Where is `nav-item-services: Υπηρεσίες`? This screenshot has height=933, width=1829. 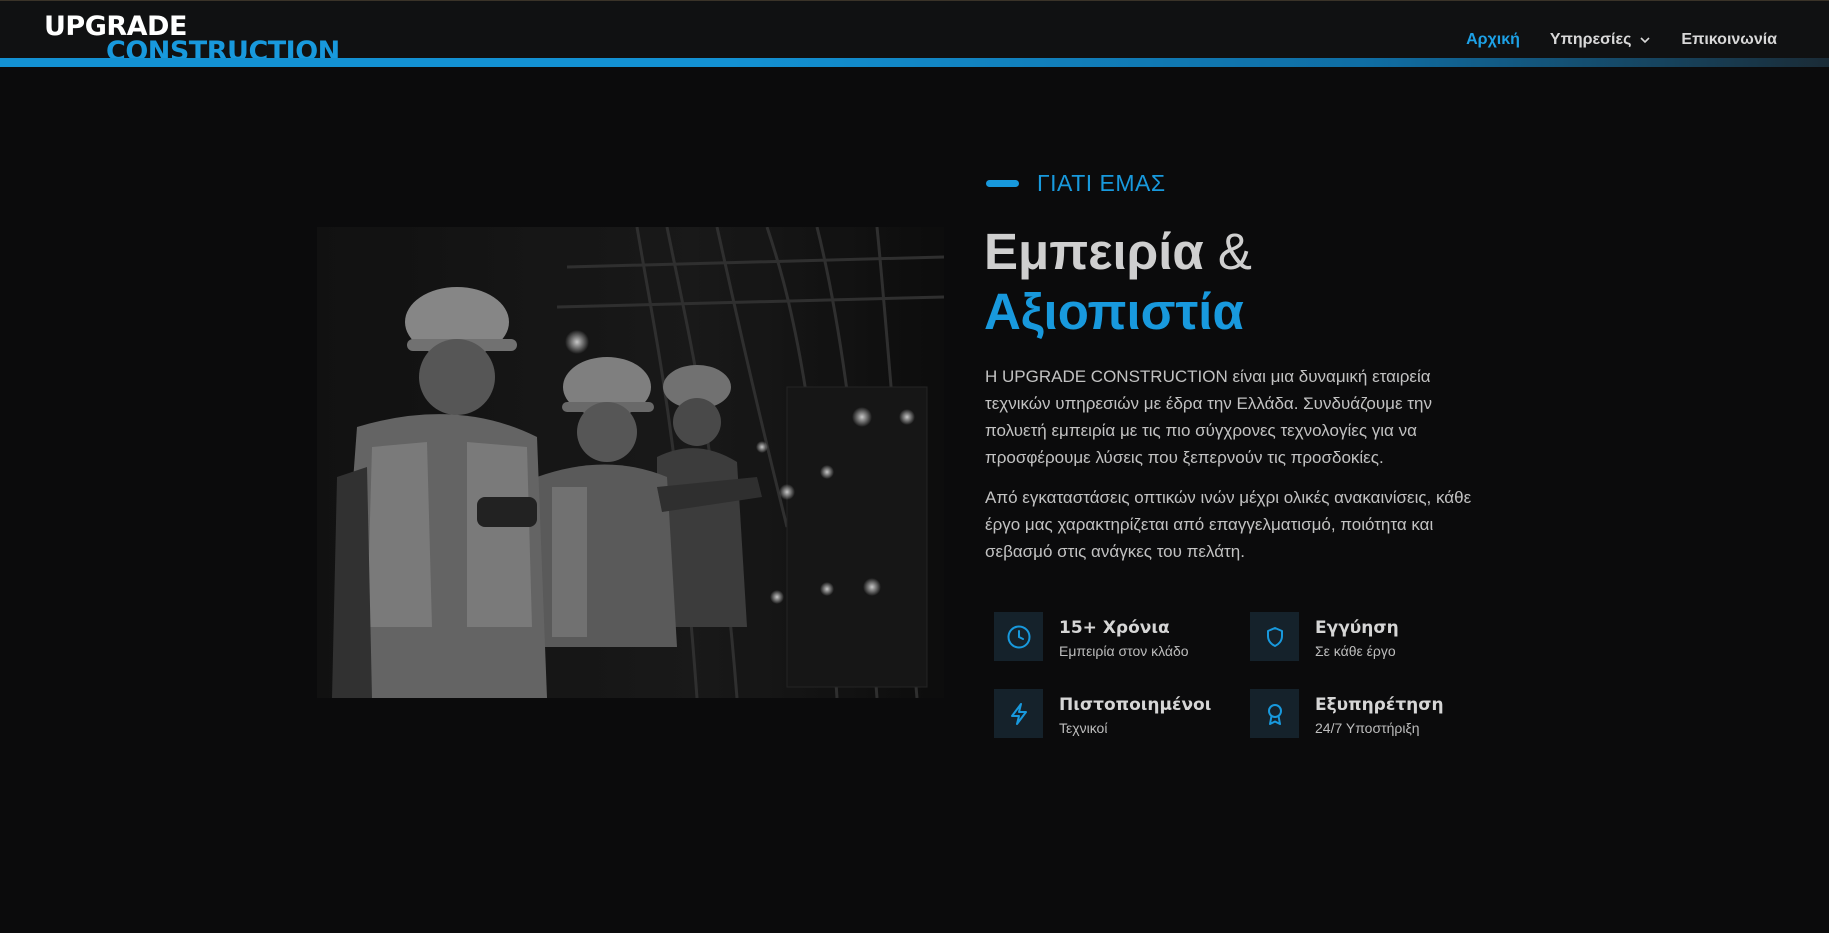 nav-item-services: Υπηρεσίες is located at coordinates (1601, 40).